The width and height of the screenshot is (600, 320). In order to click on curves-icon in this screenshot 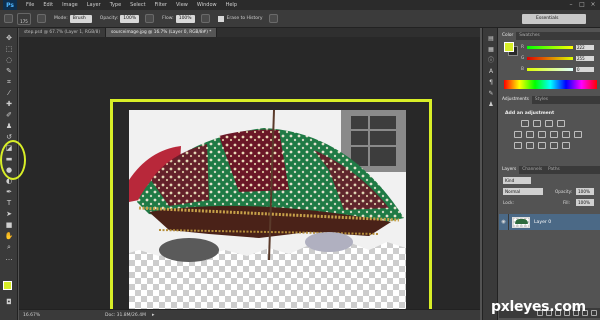, I will do `click(549, 123)`.